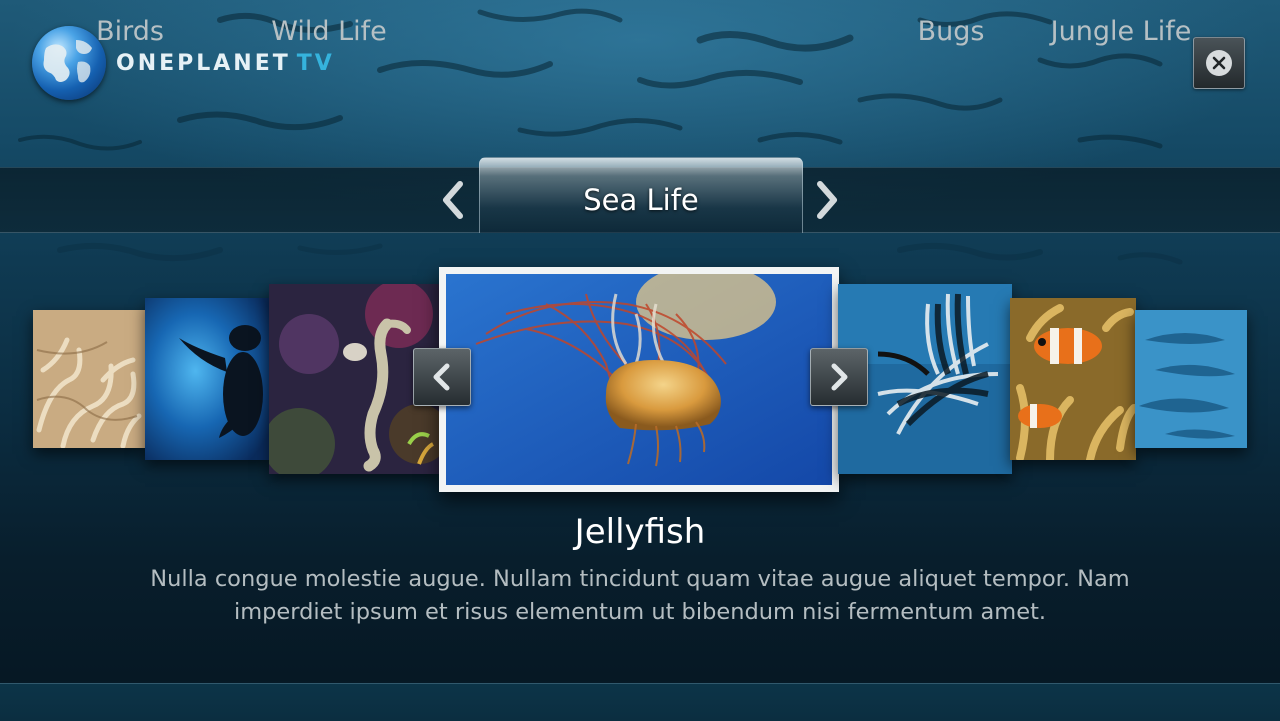 This screenshot has height=721, width=1280. What do you see at coordinates (453, 200) in the screenshot?
I see `category-prev-chevron-left-icon` at bounding box center [453, 200].